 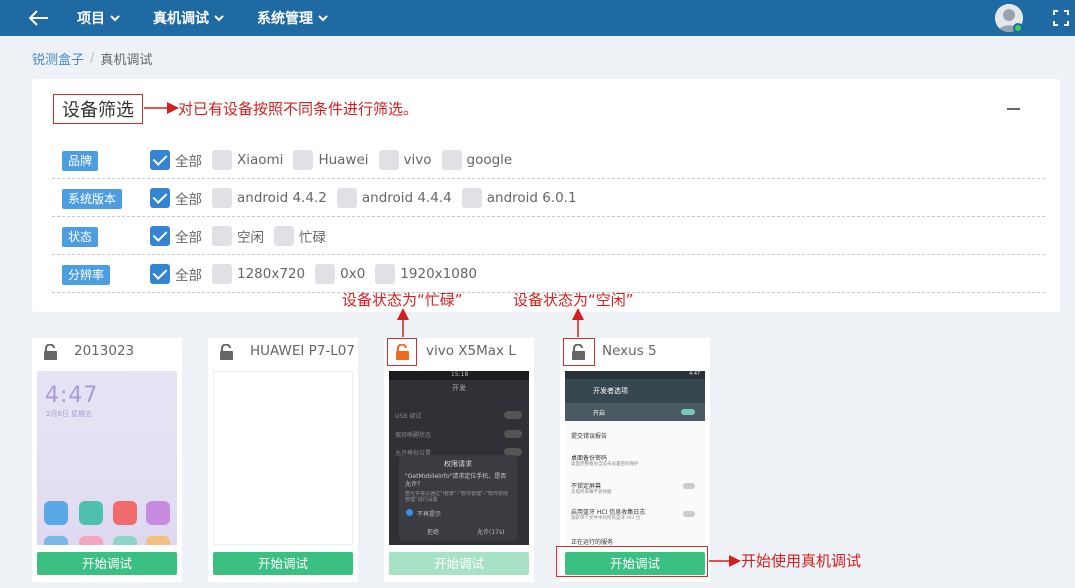 I want to click on breadcrumb: 锐测盒子 / 真机调试, so click(x=92, y=58).